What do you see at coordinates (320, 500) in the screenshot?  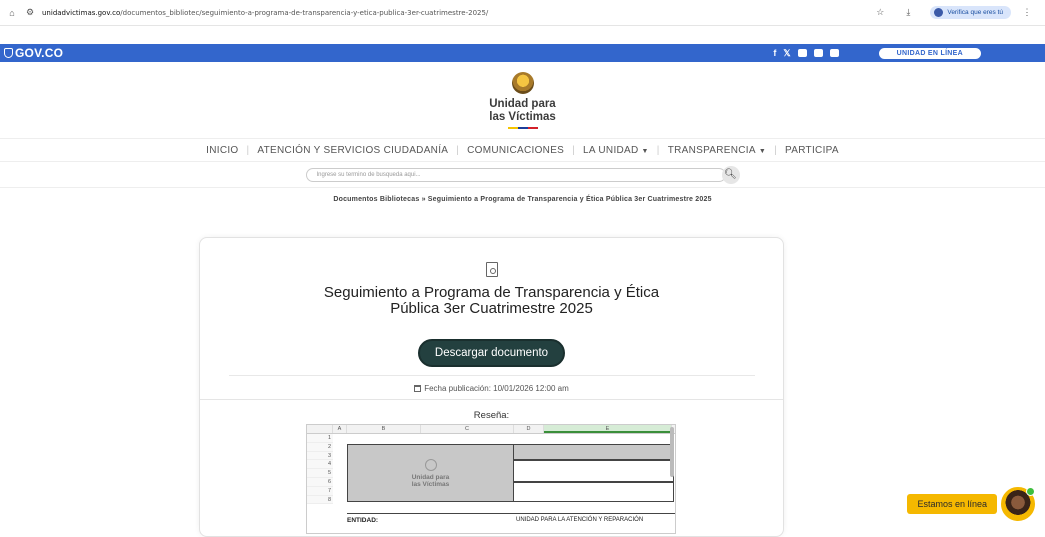 I see `sheet-row-8: 8` at bounding box center [320, 500].